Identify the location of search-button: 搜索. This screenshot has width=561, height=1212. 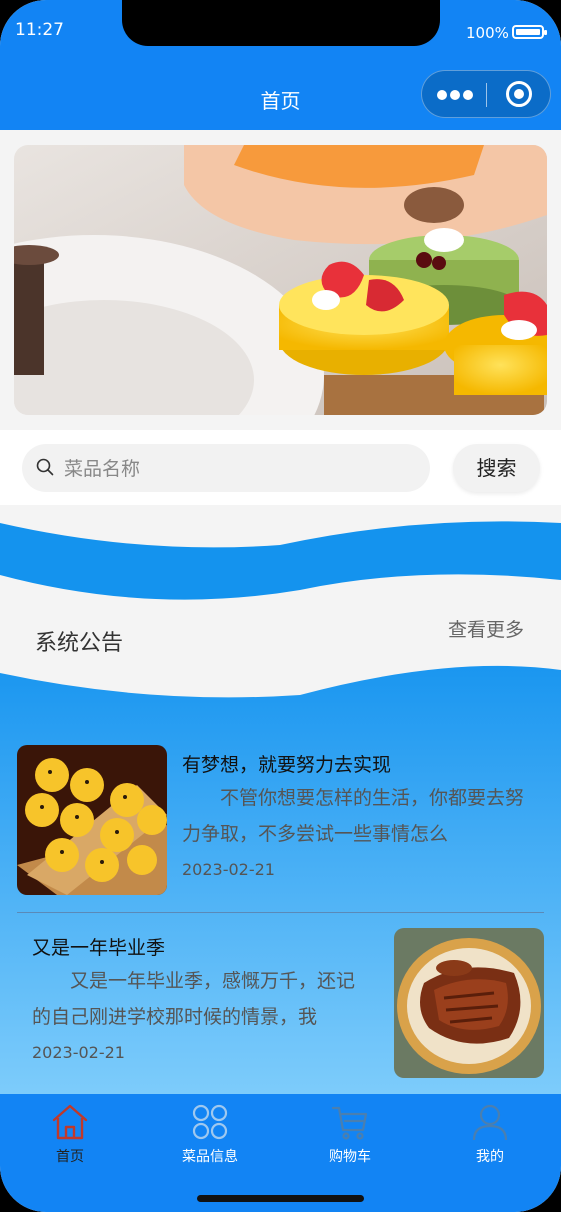
(496, 468).